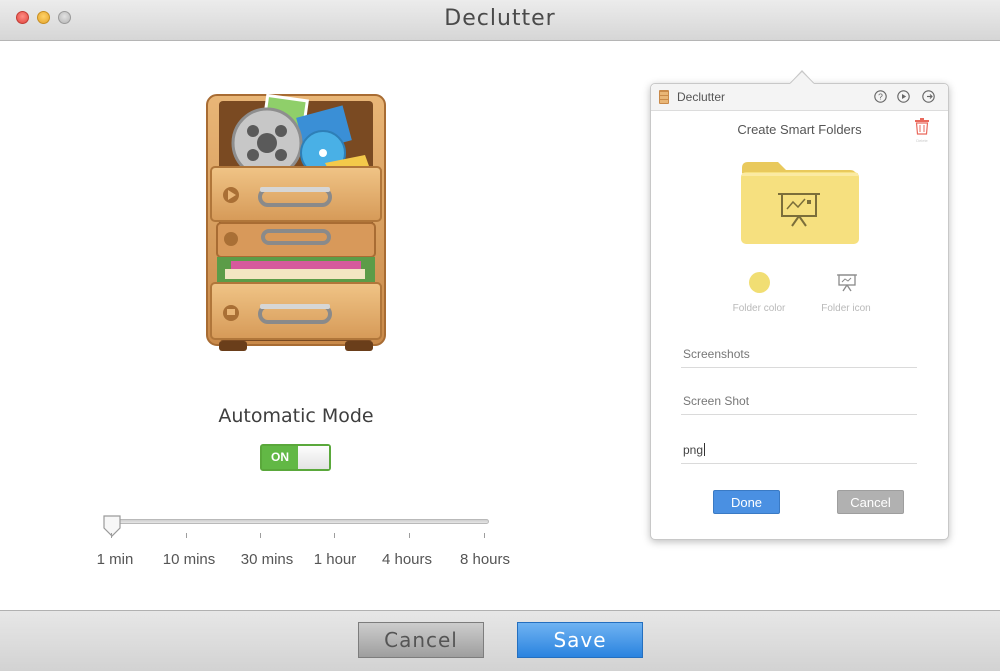  What do you see at coordinates (799, 353) in the screenshot?
I see `folder-name-field: Screenshots` at bounding box center [799, 353].